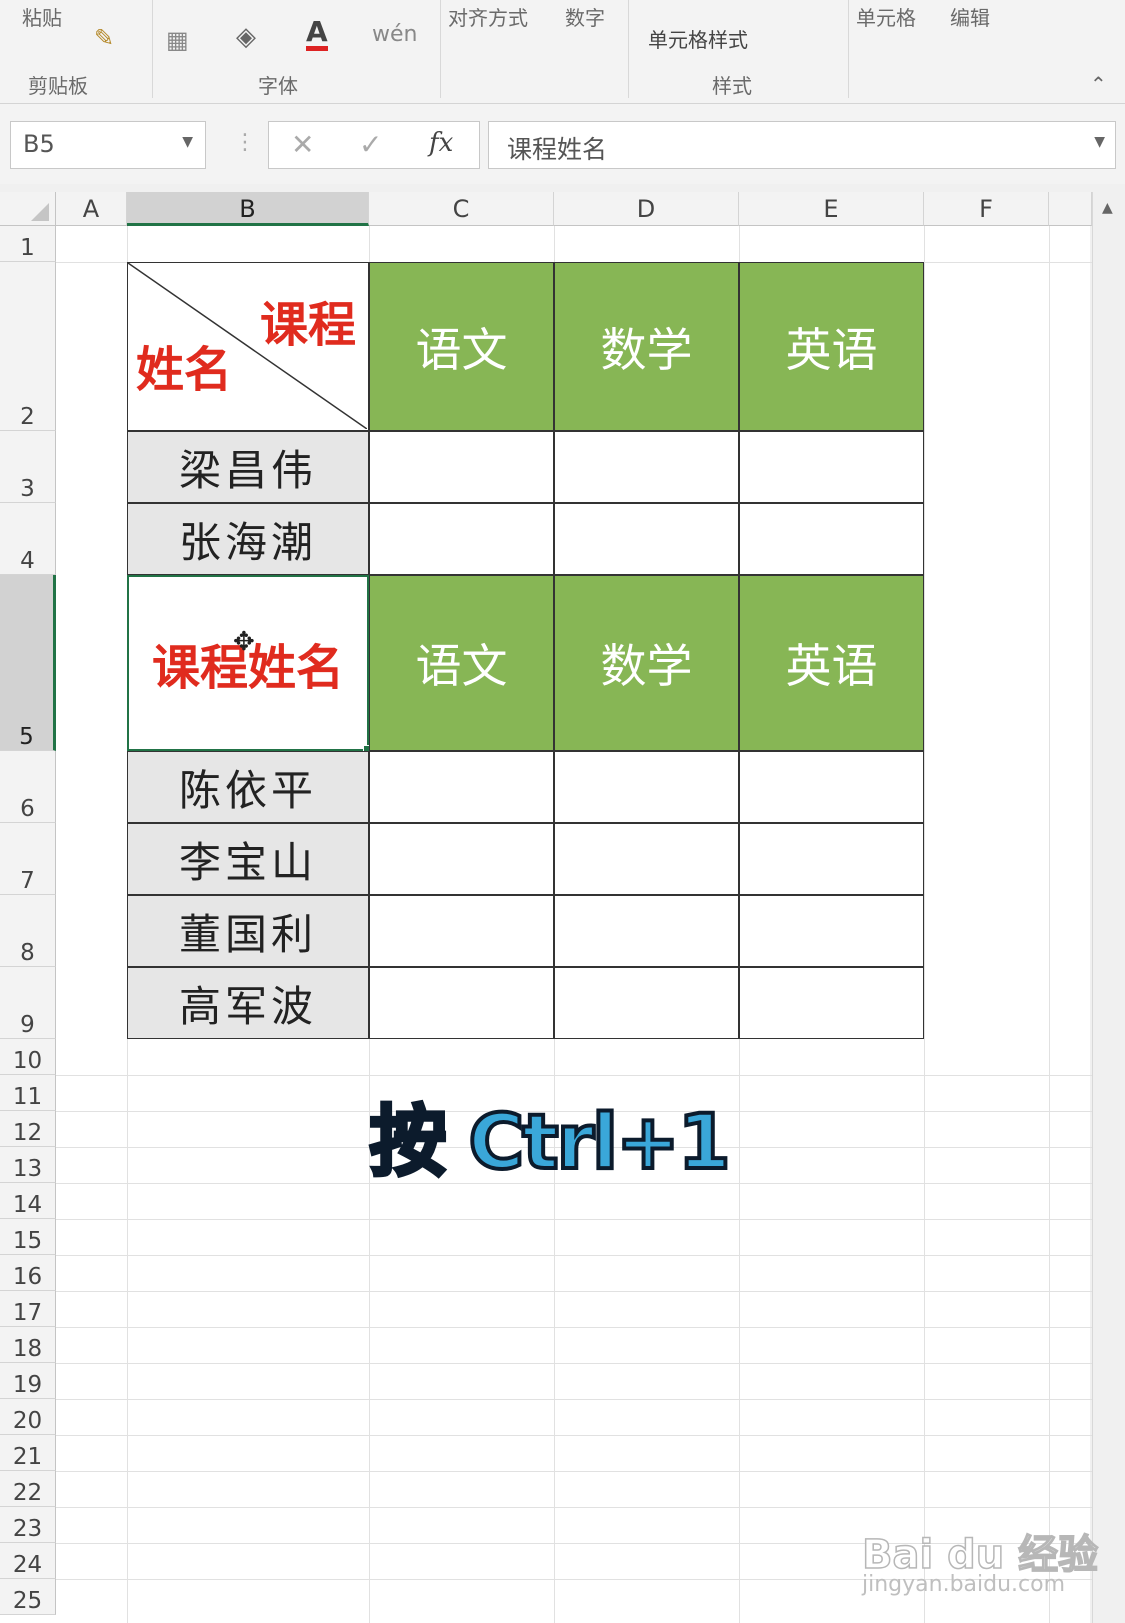  What do you see at coordinates (831, 209) in the screenshot?
I see `column-header-e: E` at bounding box center [831, 209].